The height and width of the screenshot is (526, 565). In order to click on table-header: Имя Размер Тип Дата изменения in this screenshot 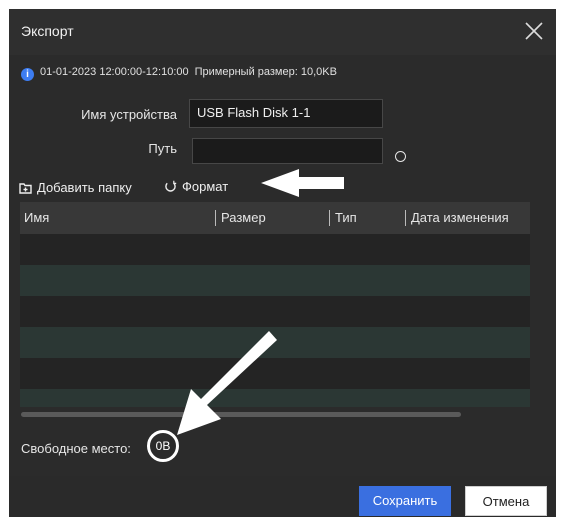, I will do `click(275, 218)`.